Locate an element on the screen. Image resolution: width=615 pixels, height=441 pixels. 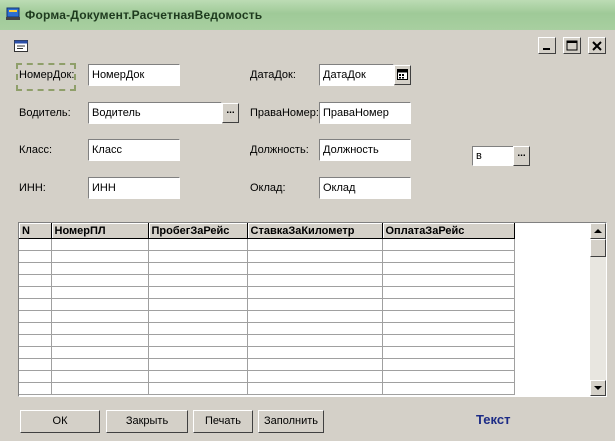
prava-field: ПраваНомер is located at coordinates (365, 113).